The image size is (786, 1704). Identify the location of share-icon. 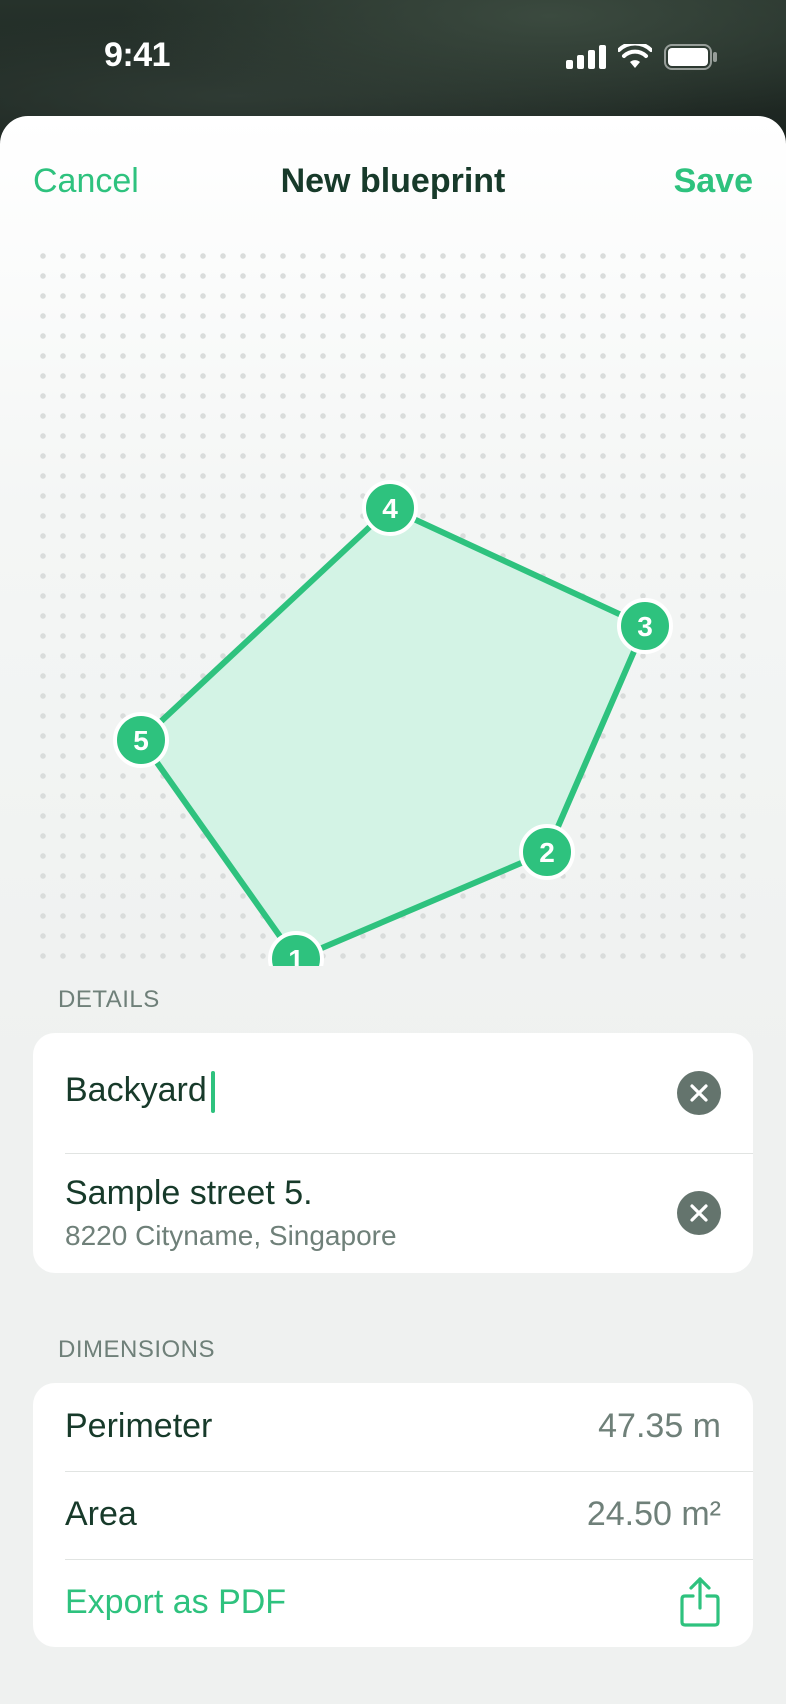
(700, 1602).